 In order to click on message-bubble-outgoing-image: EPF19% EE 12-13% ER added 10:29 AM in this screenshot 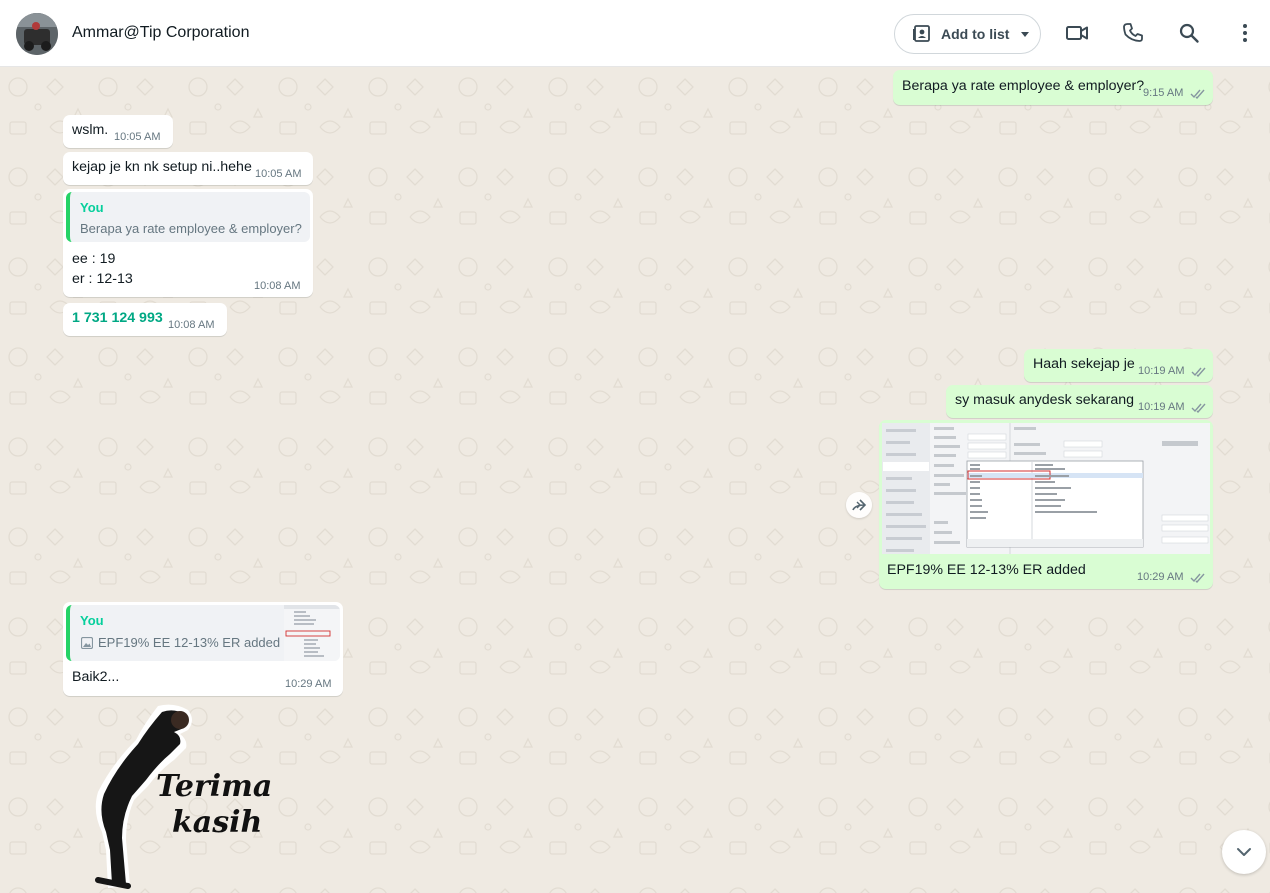, I will do `click(1046, 504)`.